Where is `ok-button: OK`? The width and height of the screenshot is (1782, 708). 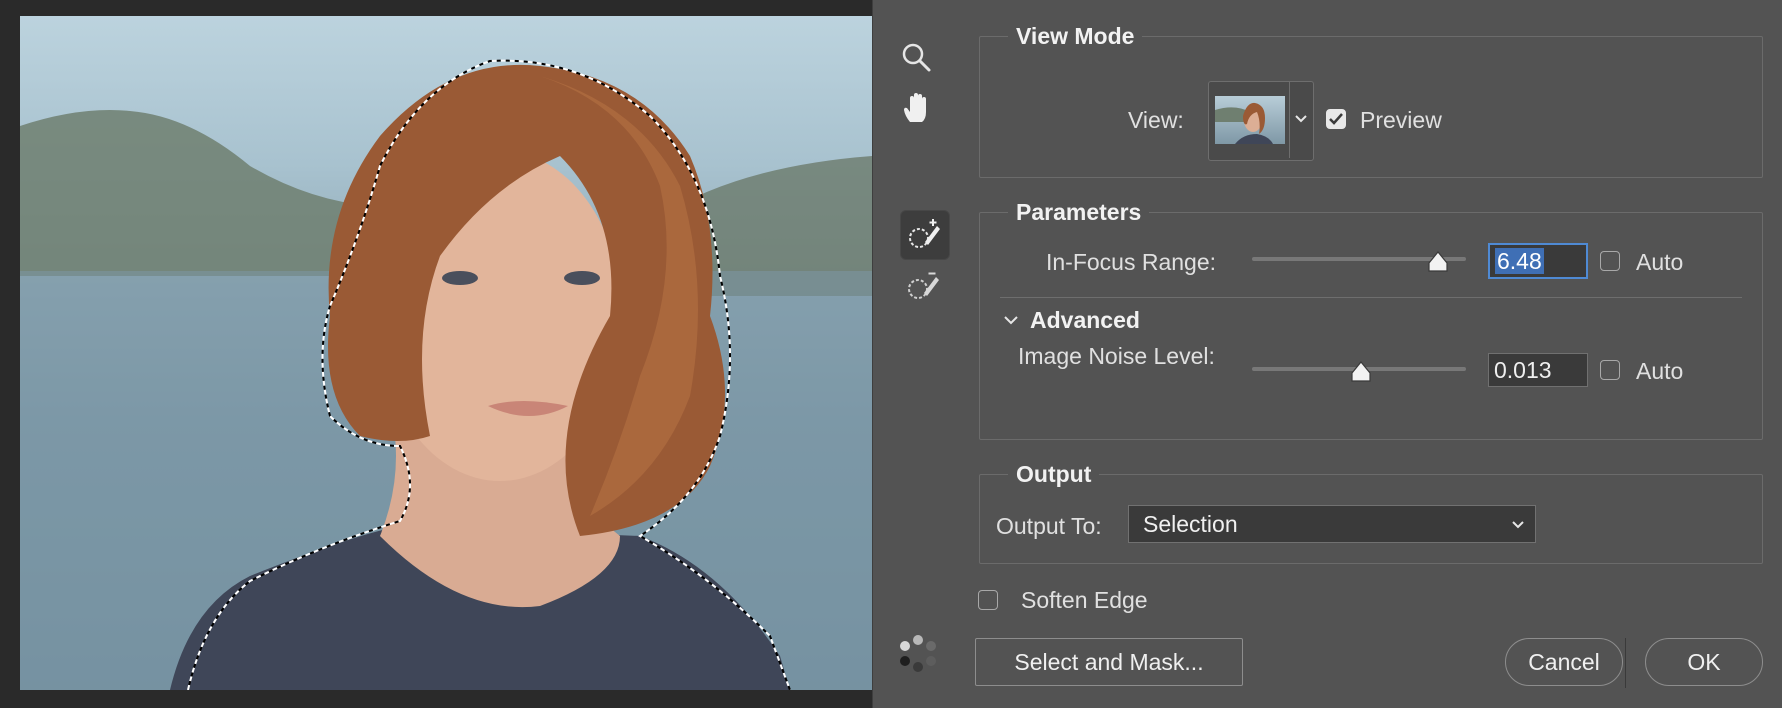
ok-button: OK is located at coordinates (1704, 662).